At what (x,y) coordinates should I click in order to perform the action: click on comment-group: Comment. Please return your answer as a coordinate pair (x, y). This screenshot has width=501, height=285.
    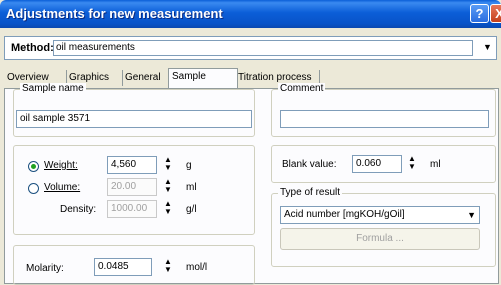
    Looking at the image, I should click on (383, 110).